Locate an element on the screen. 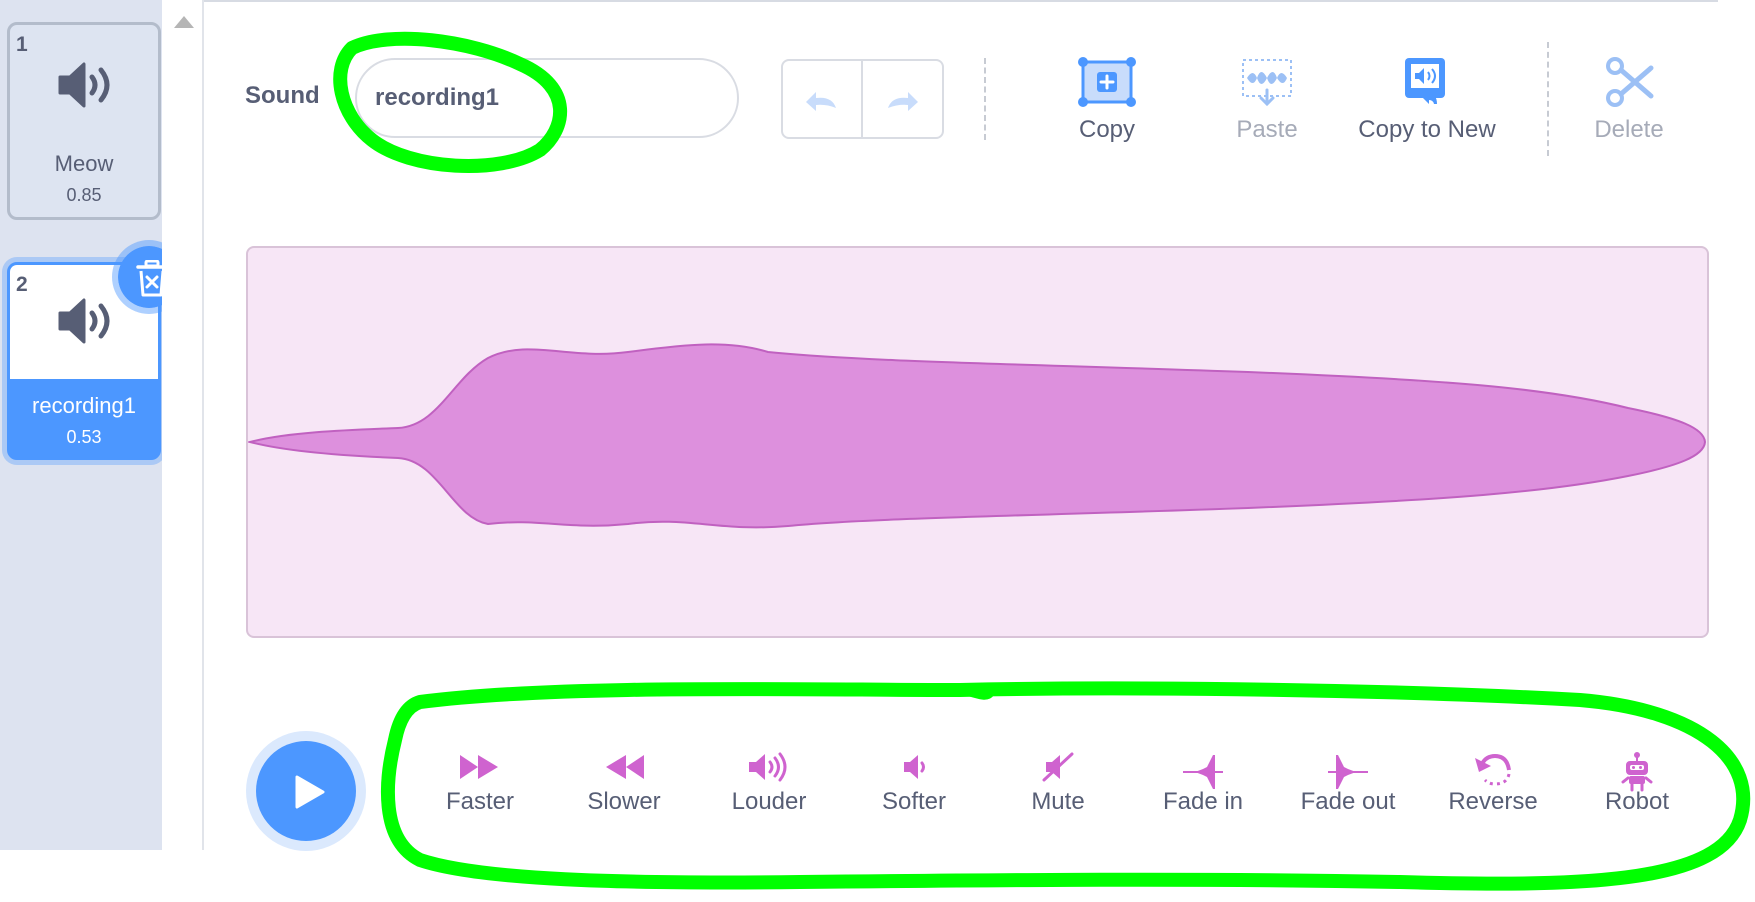  reverse-icon is located at coordinates (1493, 769).